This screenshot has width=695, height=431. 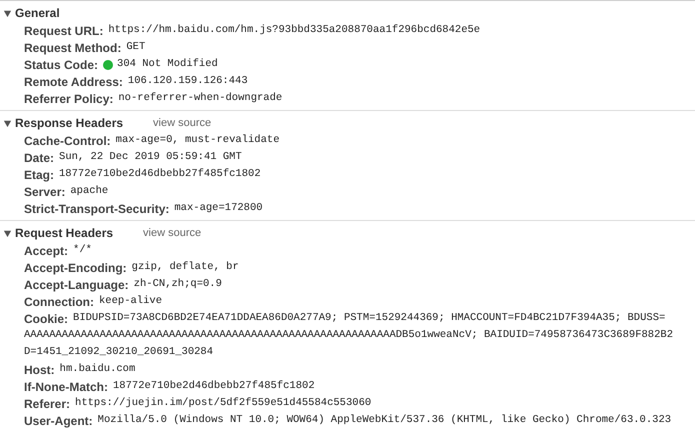 I want to click on header-name: Etag:, so click(x=39, y=175).